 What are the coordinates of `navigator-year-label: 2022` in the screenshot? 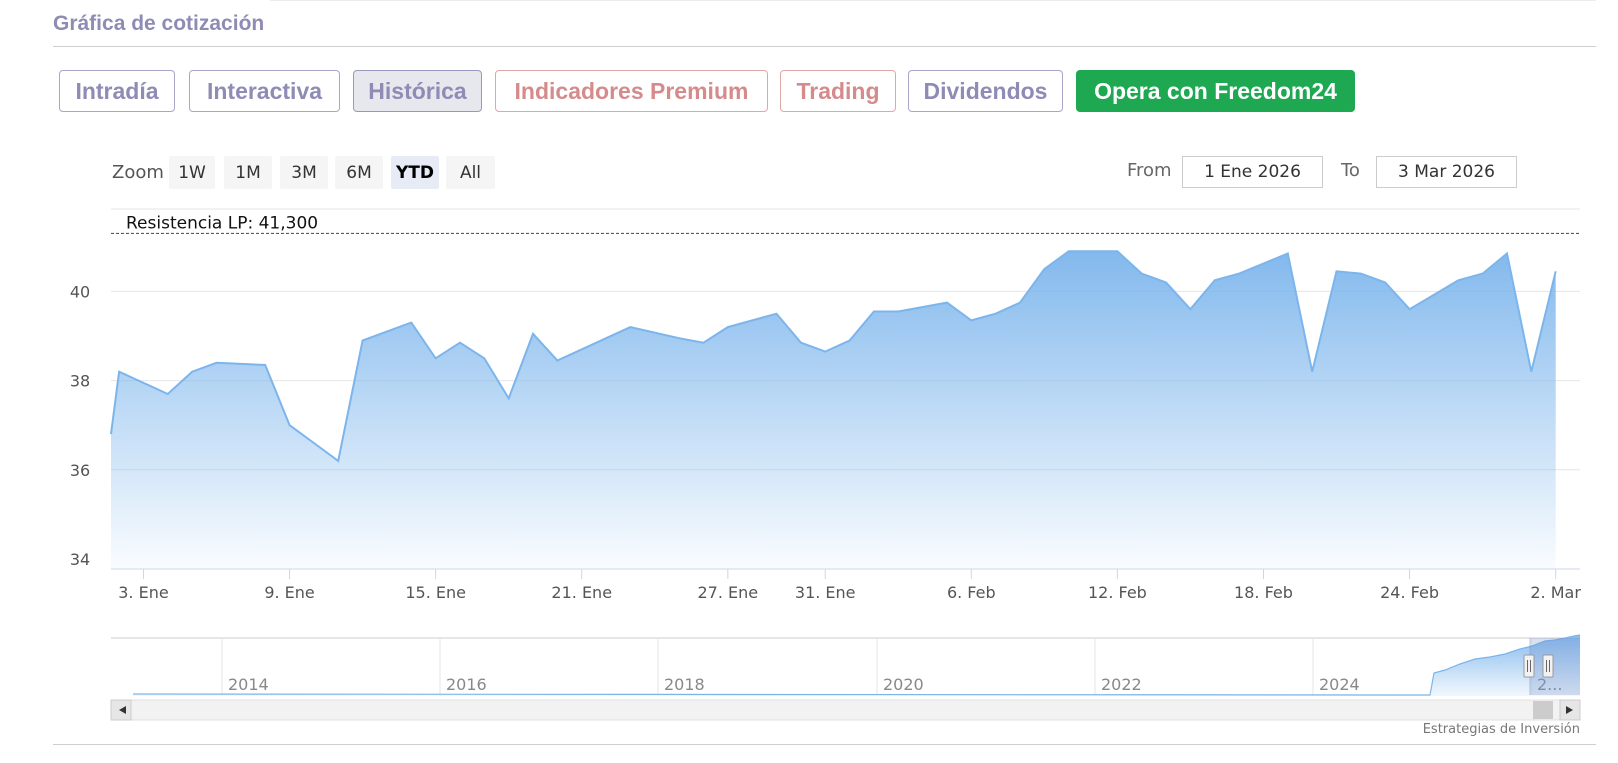 It's located at (1121, 684).